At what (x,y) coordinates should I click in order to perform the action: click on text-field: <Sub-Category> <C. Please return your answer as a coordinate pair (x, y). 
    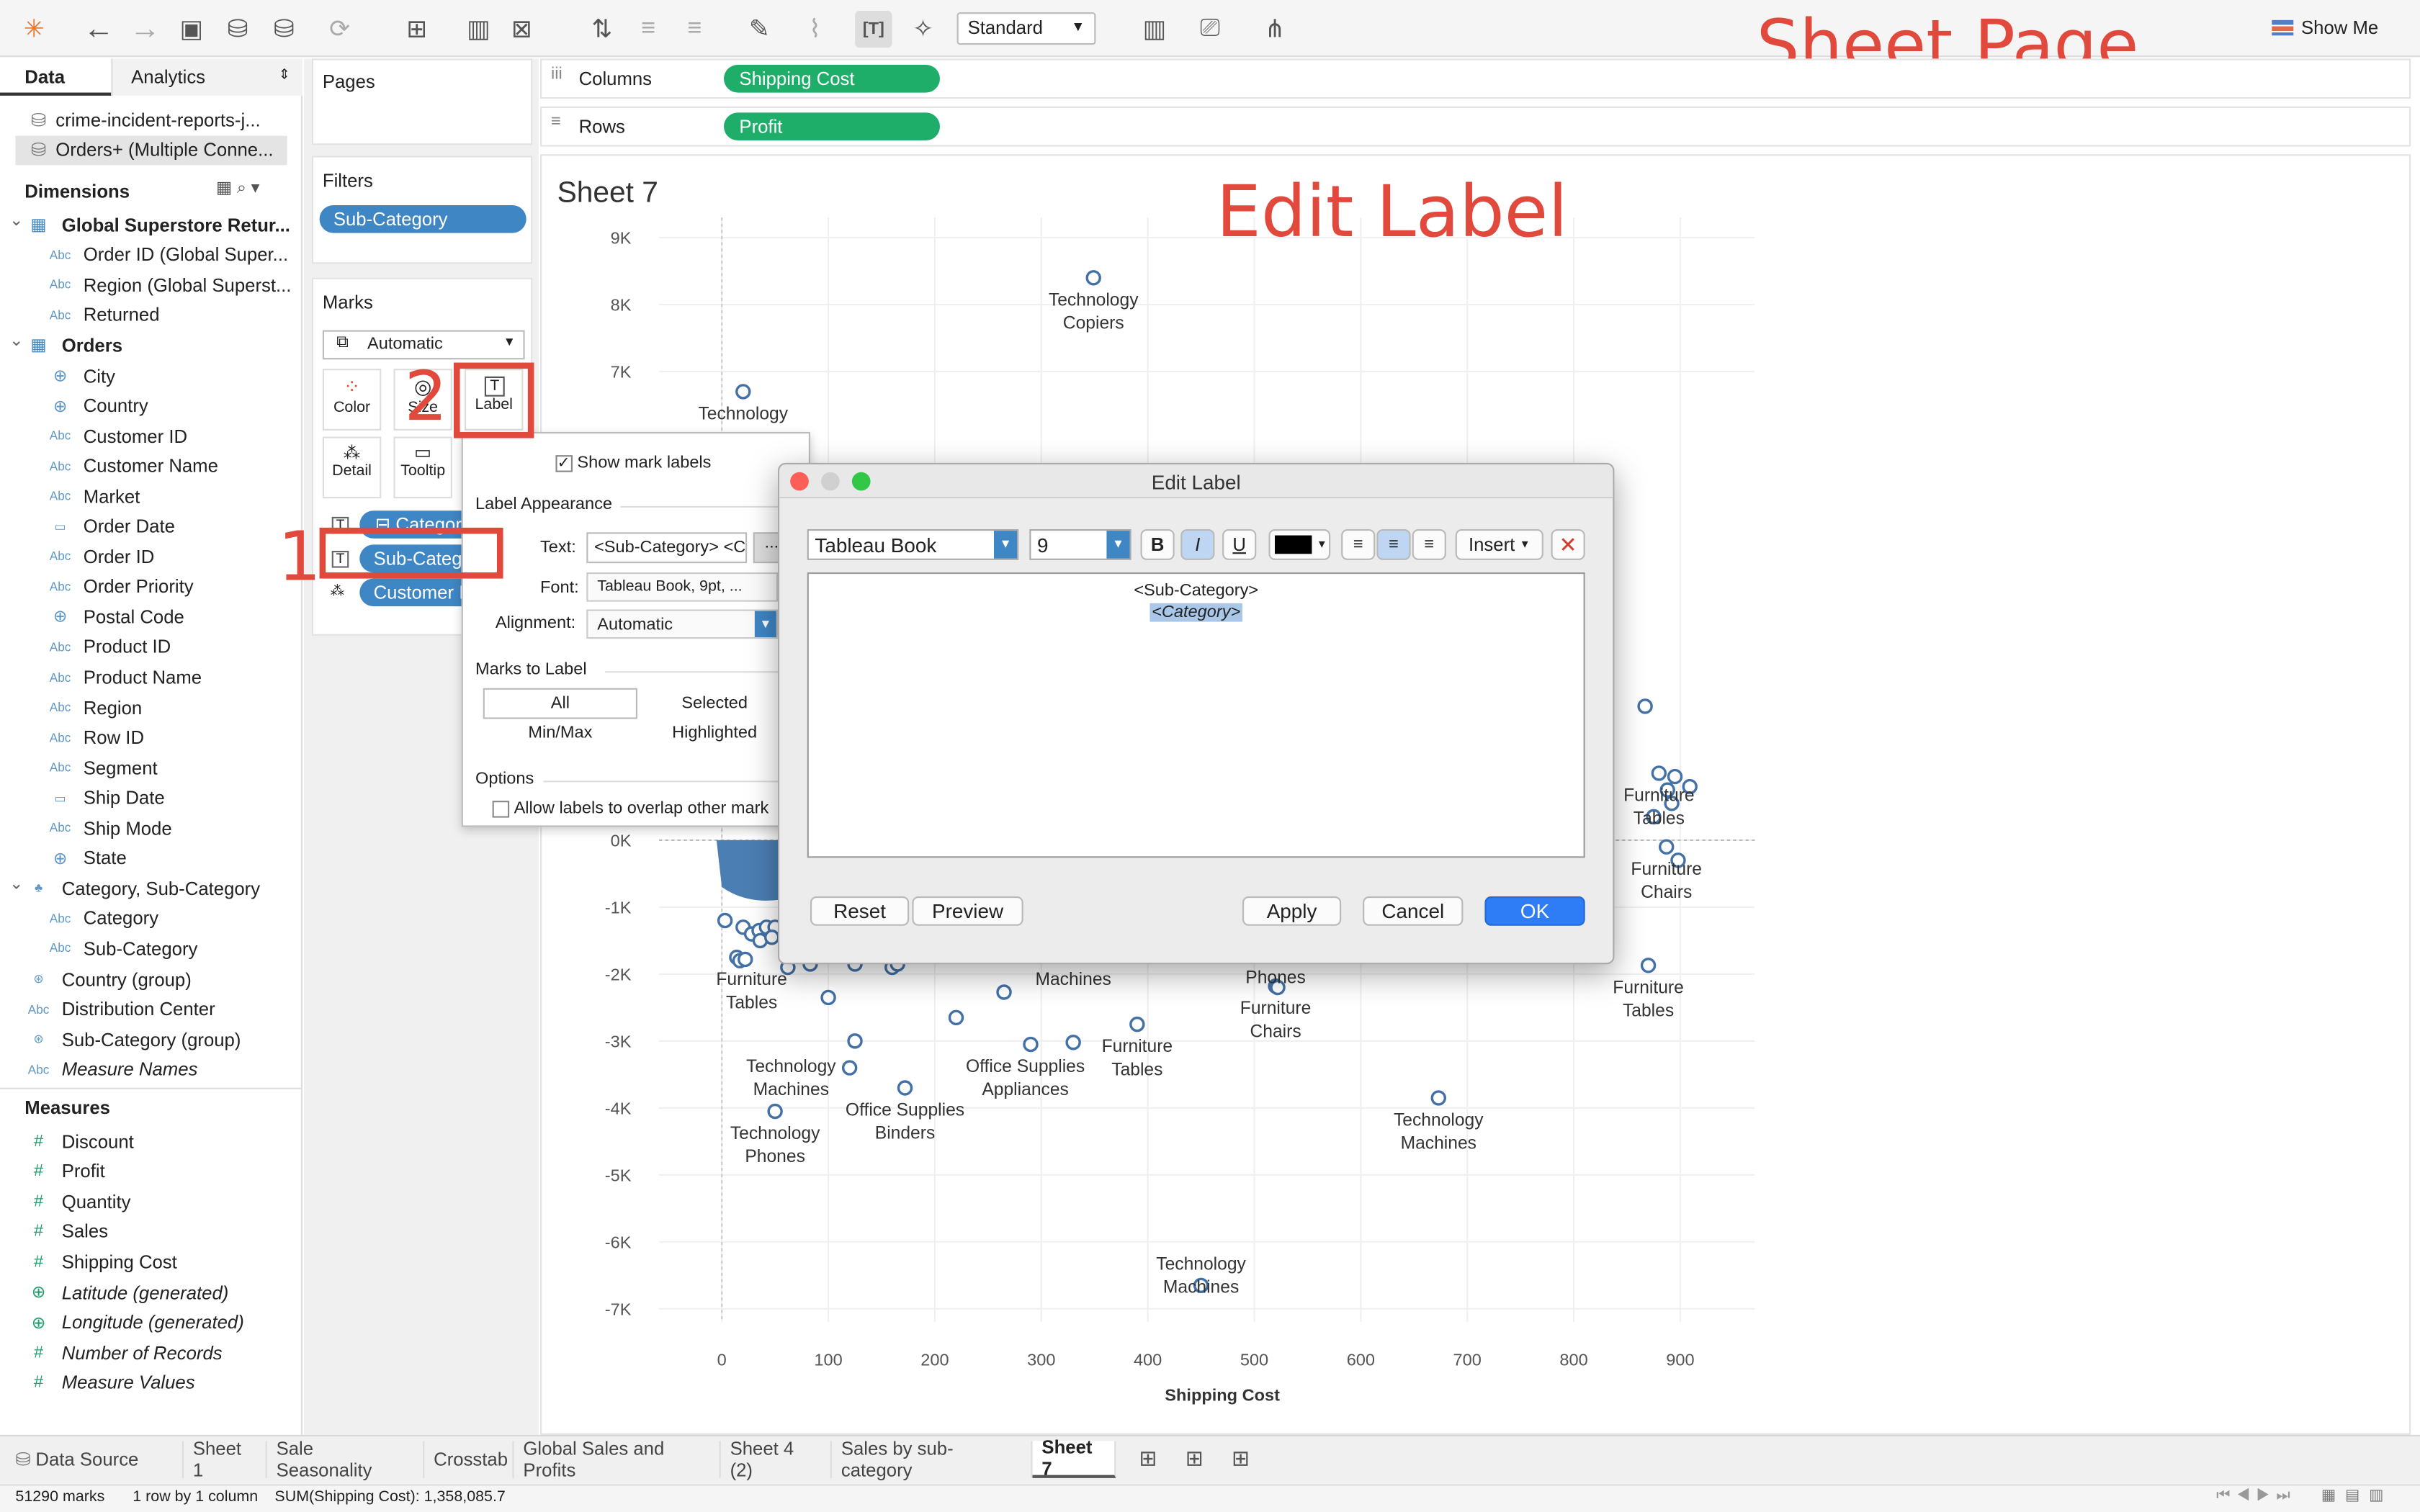
    Looking at the image, I should click on (667, 548).